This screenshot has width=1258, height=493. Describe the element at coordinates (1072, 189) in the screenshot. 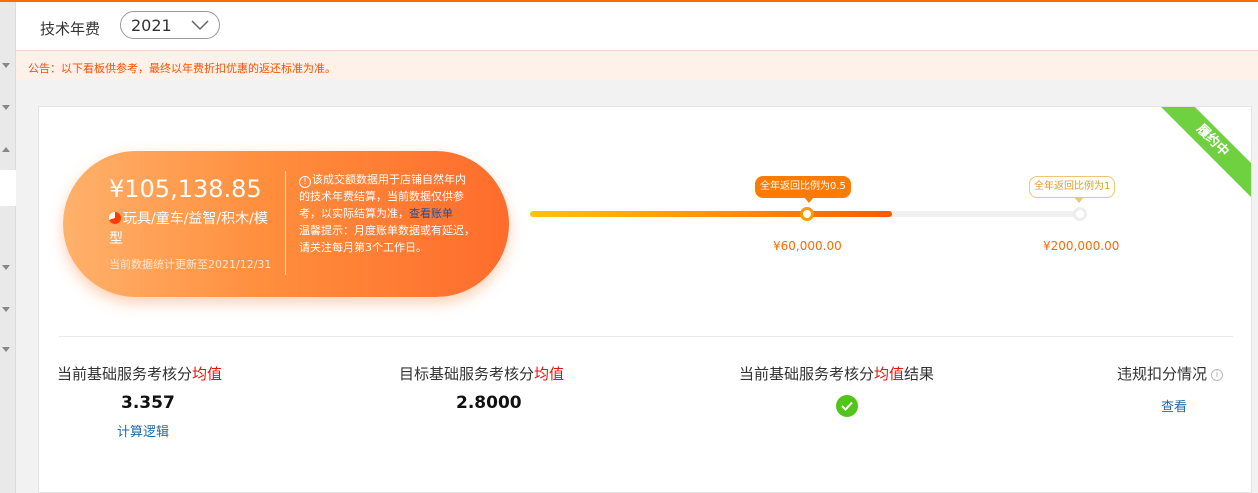

I see `milestone-tooltip: 全年返回比例为1` at that location.